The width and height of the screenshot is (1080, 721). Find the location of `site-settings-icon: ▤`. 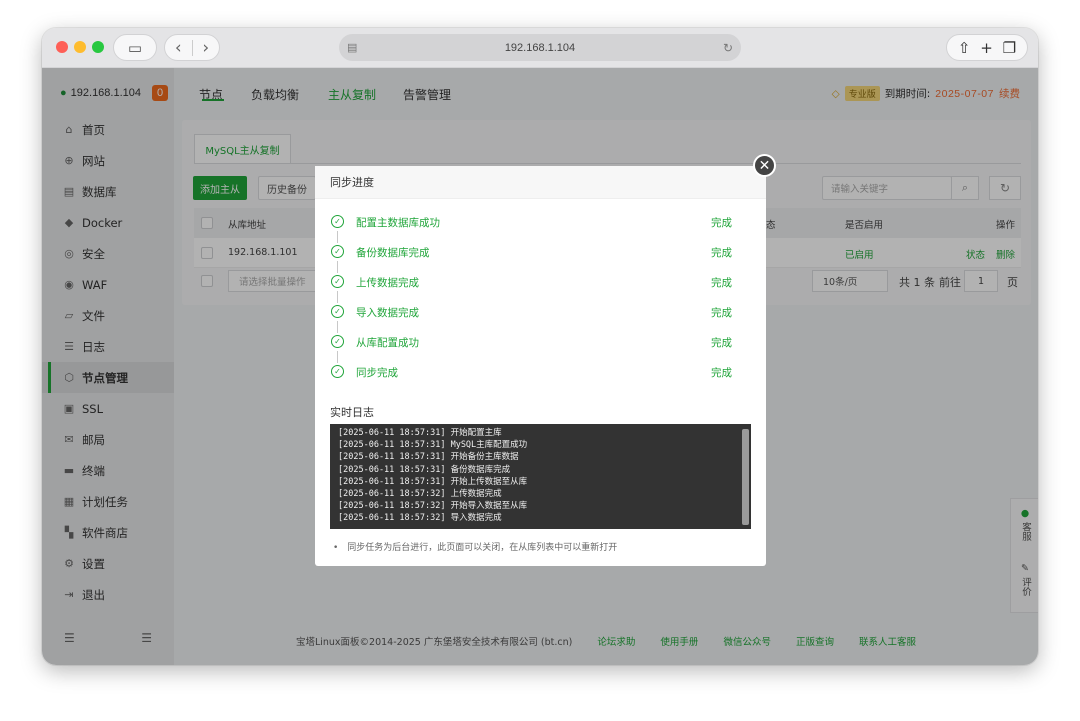

site-settings-icon: ▤ is located at coordinates (352, 47).